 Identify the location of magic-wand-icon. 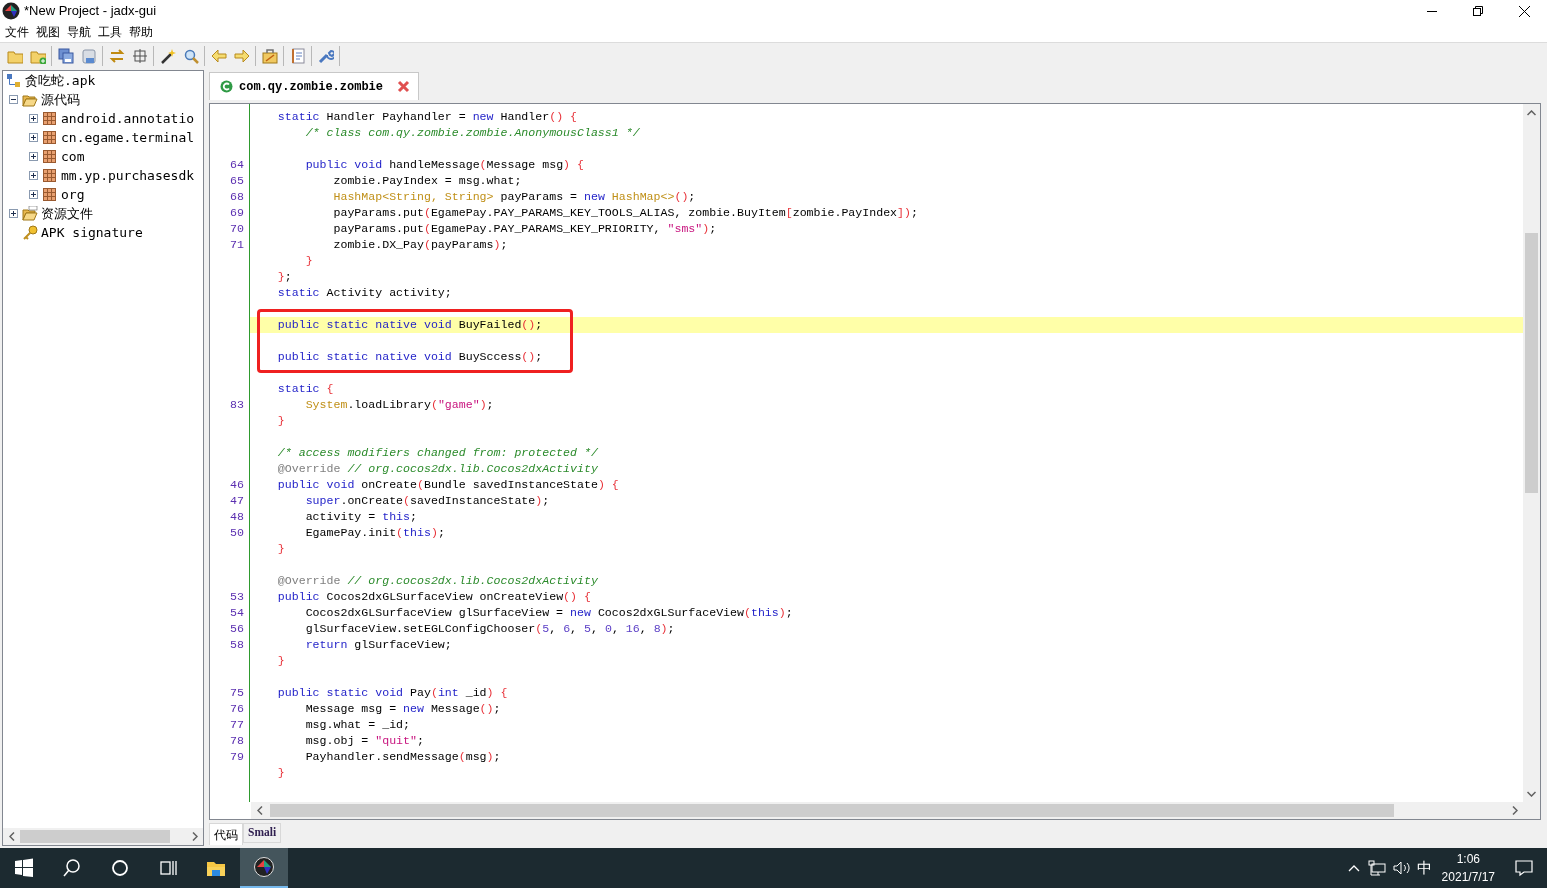
(167, 56).